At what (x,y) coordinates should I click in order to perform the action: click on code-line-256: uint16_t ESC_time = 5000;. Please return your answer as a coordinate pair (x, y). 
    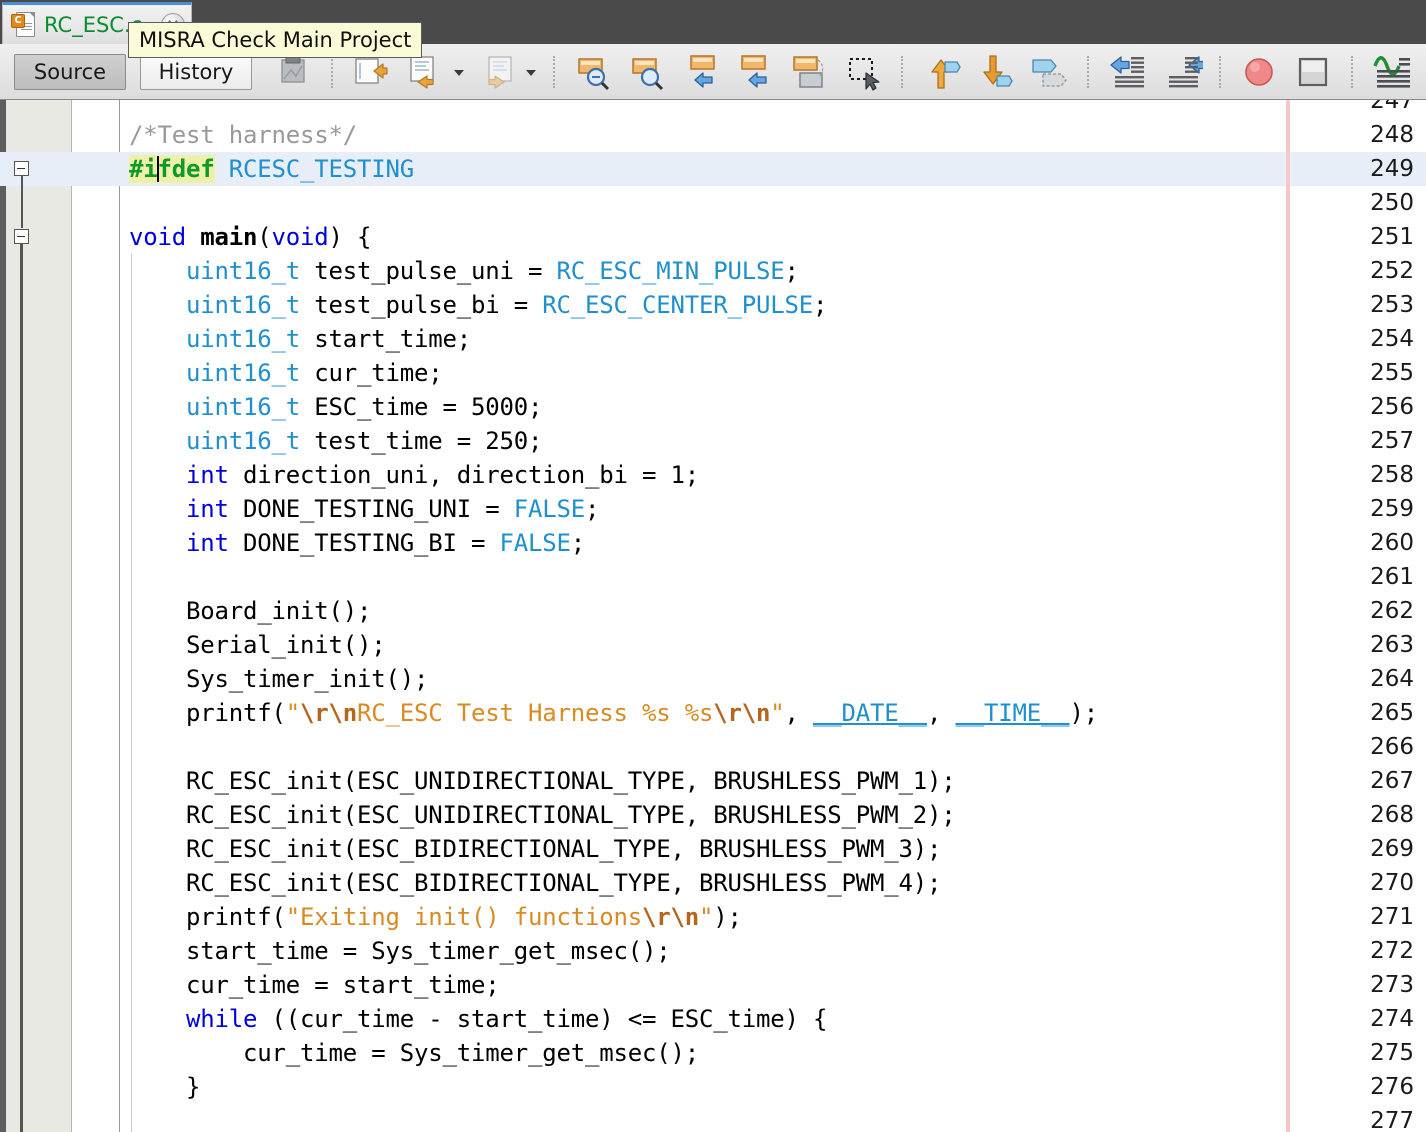
    Looking at the image, I should click on (364, 407).